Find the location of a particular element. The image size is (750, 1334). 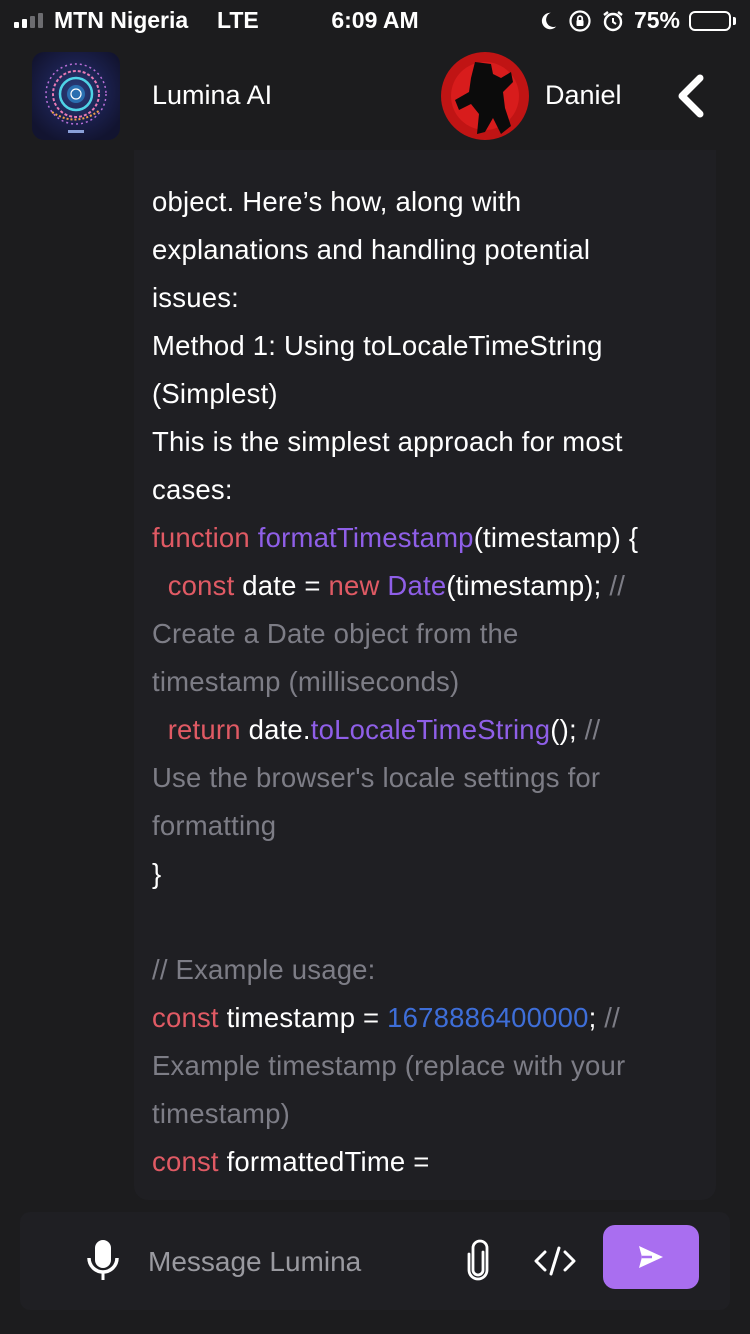

message-composer is located at coordinates (375, 1261).